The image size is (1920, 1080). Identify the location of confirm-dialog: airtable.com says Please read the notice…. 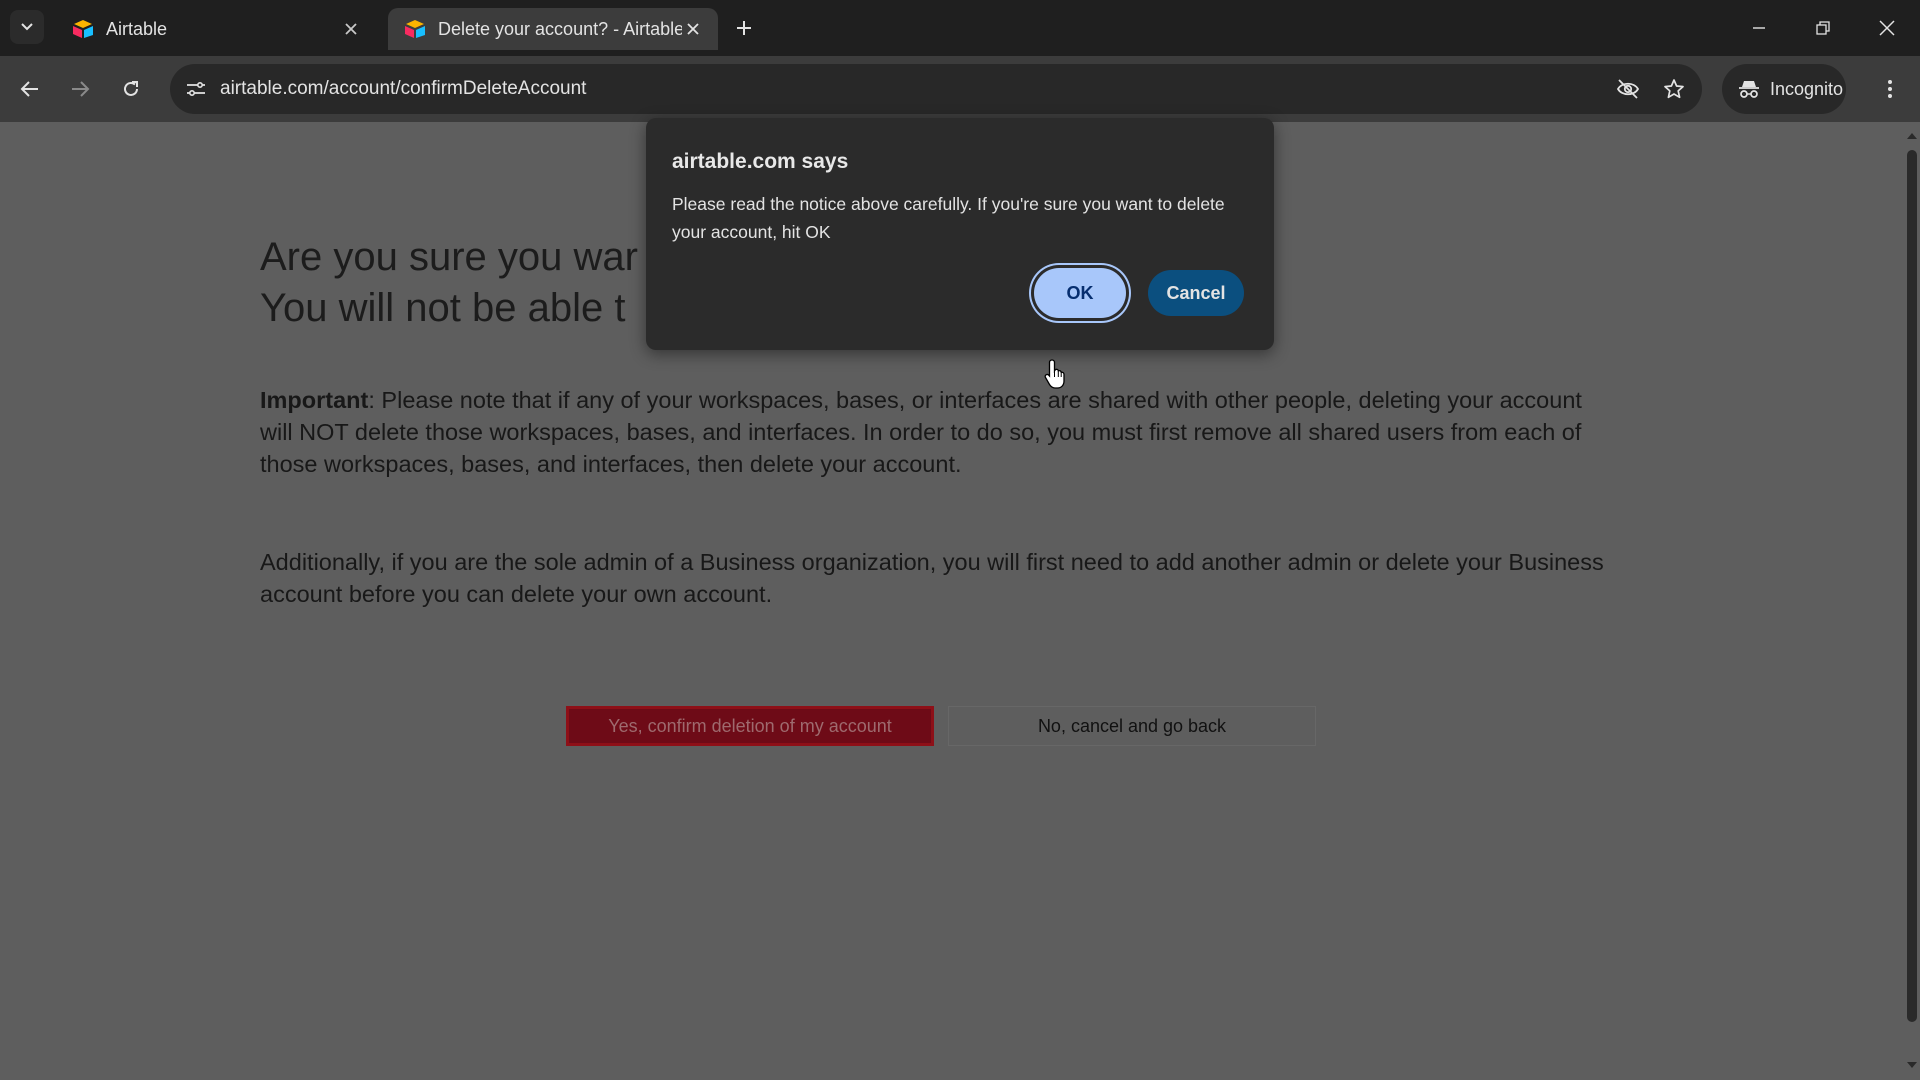
(960, 234).